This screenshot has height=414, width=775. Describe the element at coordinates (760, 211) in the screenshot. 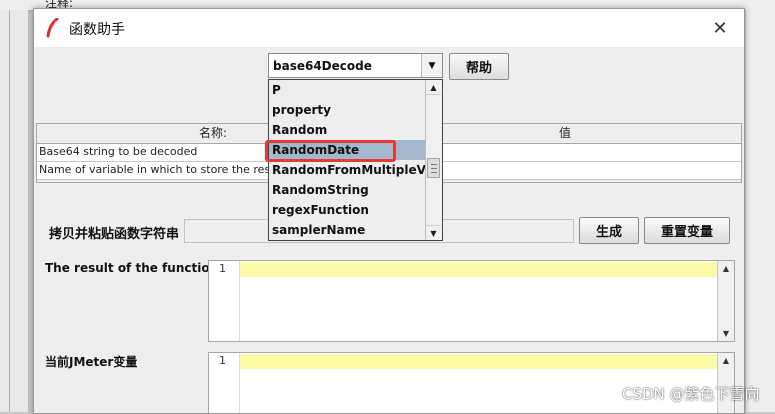

I see `background-panel-right` at that location.